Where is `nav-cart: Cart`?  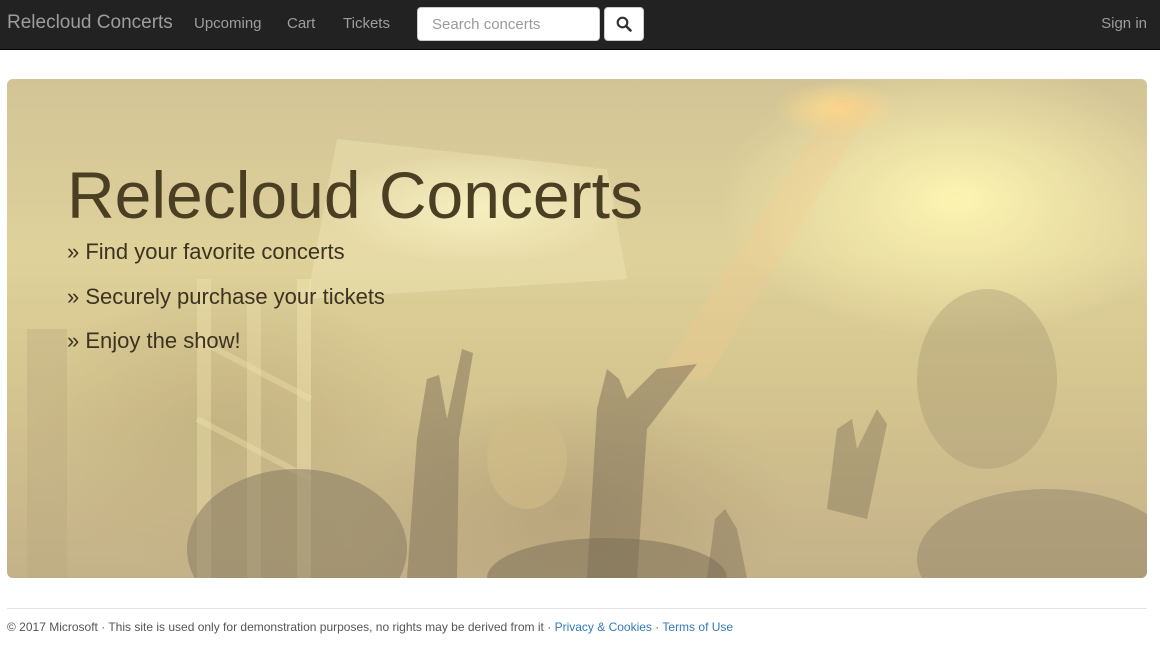
nav-cart: Cart is located at coordinates (301, 24).